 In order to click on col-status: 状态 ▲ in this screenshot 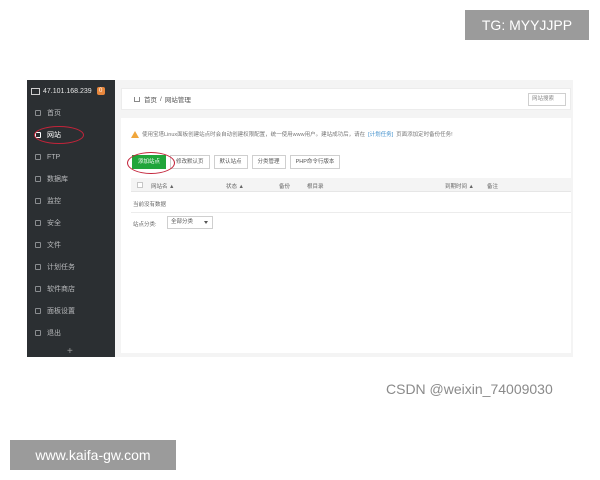, I will do `click(235, 186)`.